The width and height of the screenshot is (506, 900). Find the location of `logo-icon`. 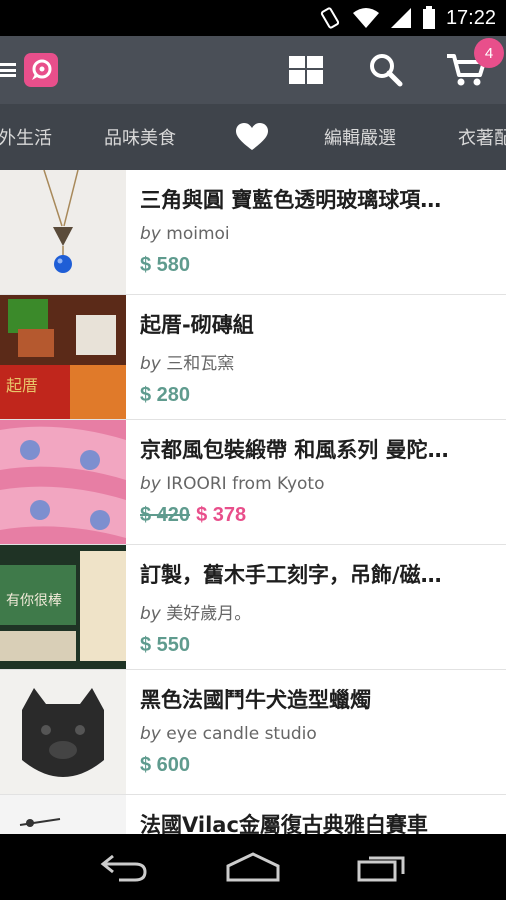

logo-icon is located at coordinates (42, 69).